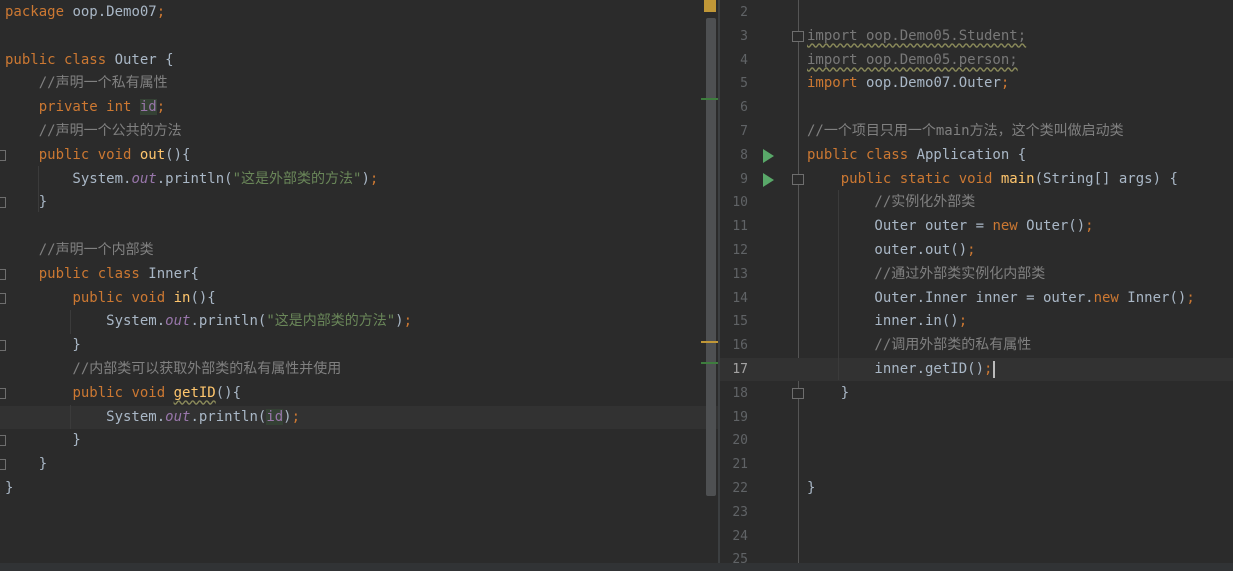 The image size is (1233, 571). What do you see at coordinates (740, 441) in the screenshot?
I see `line-number: 20` at bounding box center [740, 441].